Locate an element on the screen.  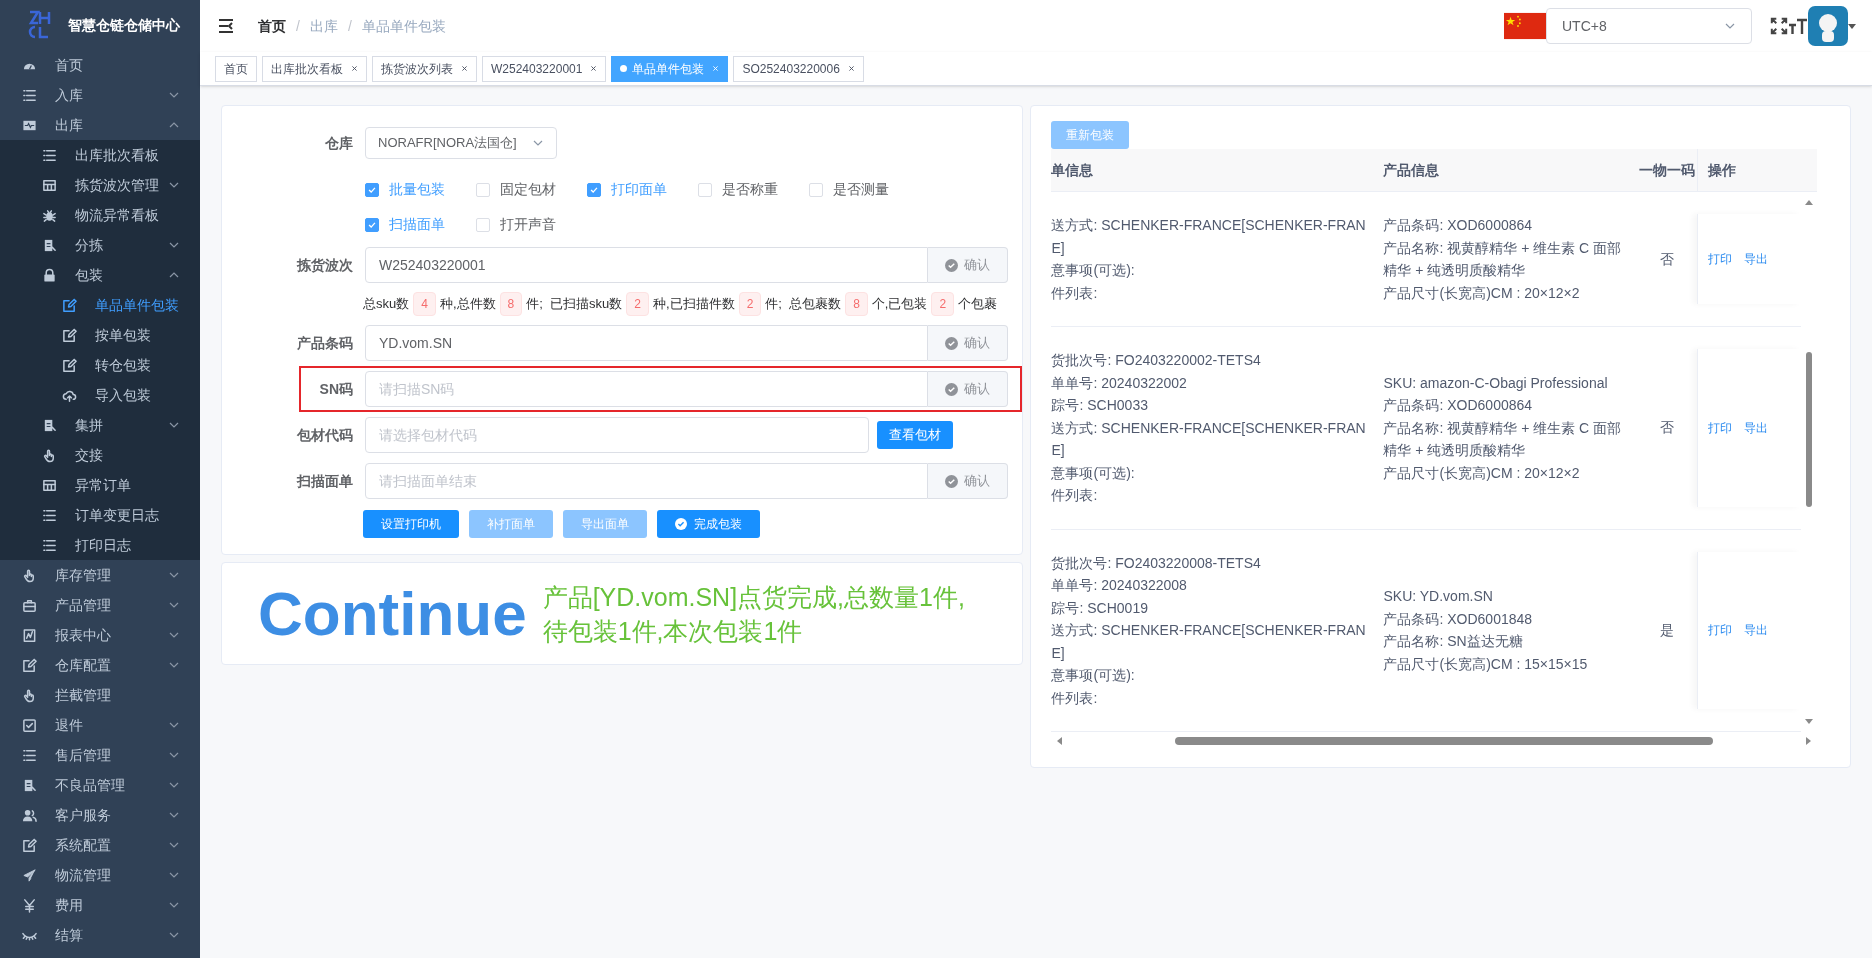
table-cell-text: 产品尺寸(长宽高)CM : 15×15×15 is located at coordinates (1486, 664).